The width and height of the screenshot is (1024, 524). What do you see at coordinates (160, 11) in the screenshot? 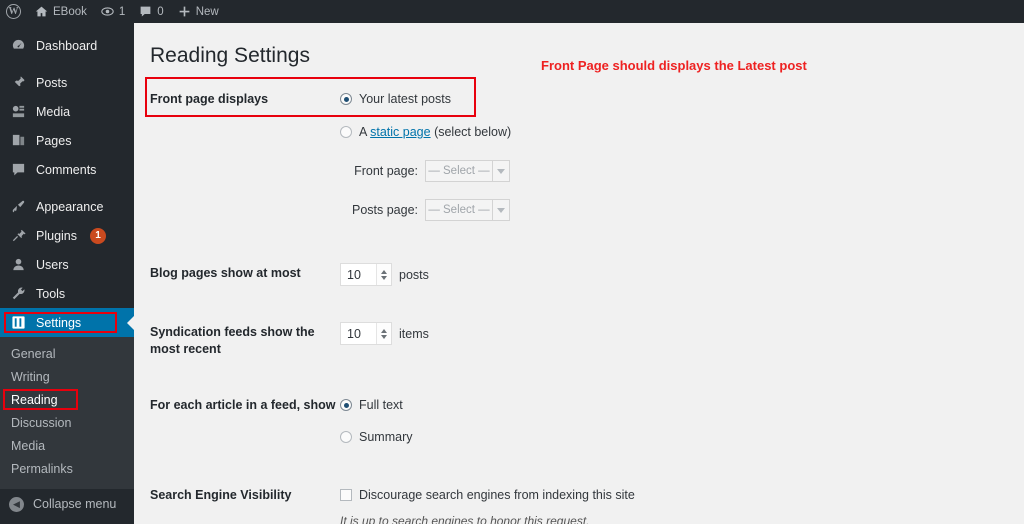
I see `comments-count: 0` at bounding box center [160, 11].